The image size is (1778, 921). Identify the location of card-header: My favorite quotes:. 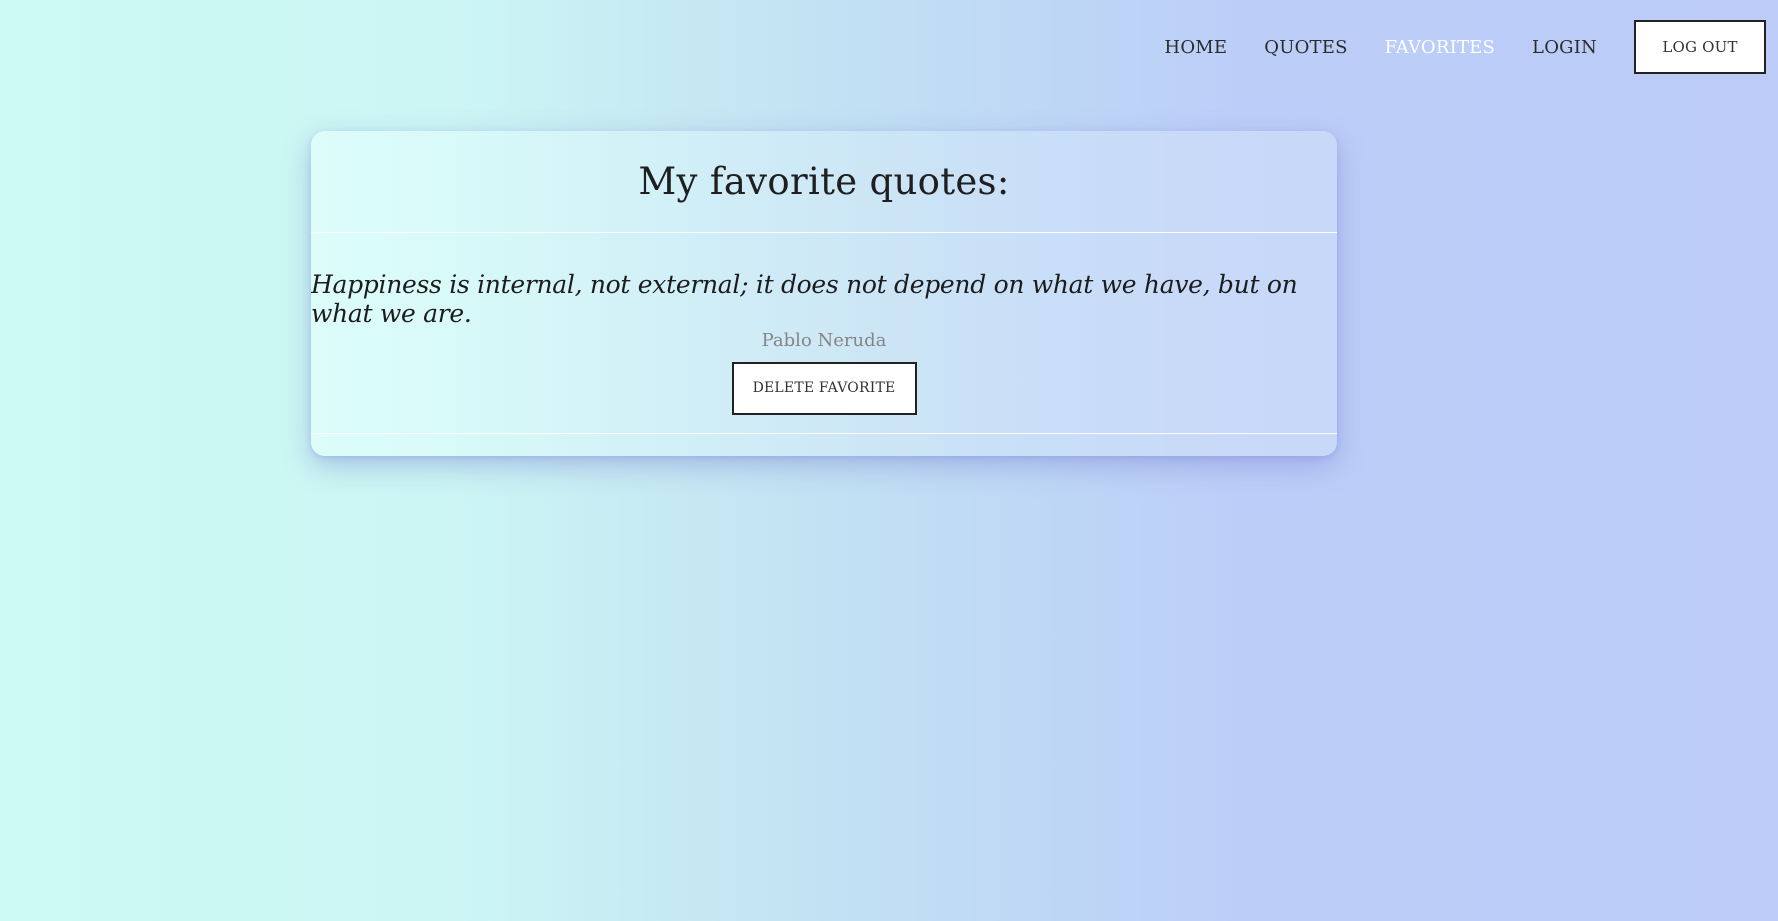
(824, 182).